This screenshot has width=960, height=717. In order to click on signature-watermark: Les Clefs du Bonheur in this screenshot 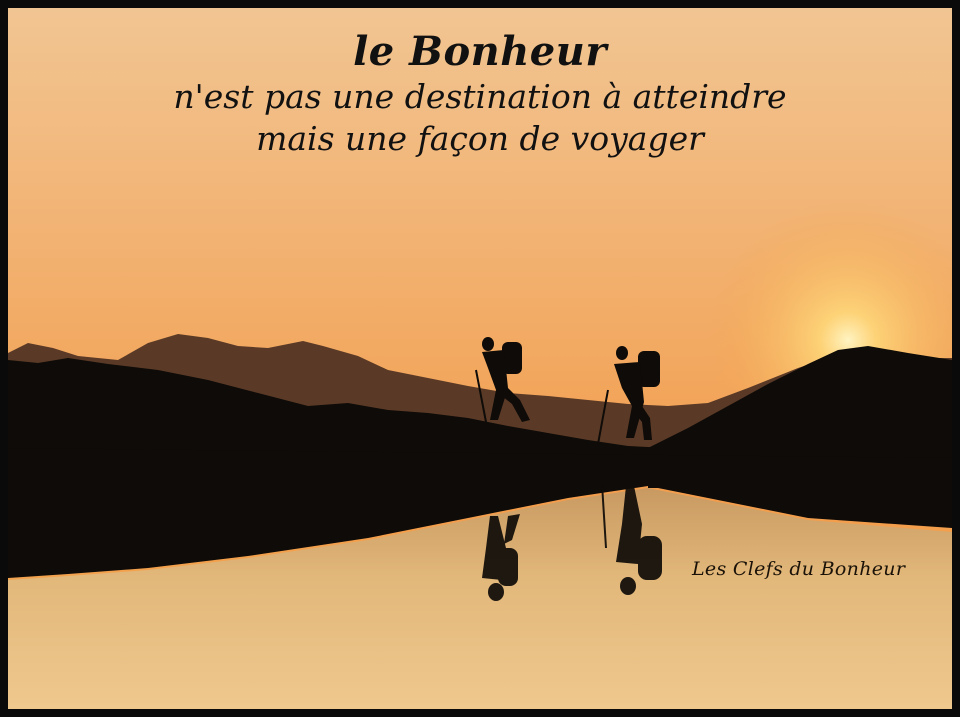, I will do `click(799, 569)`.